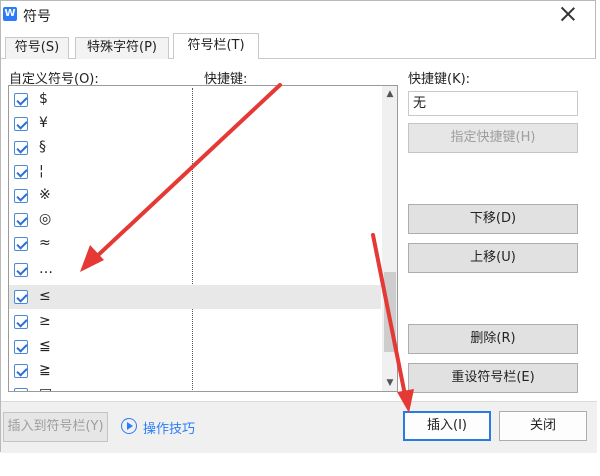 Image resolution: width=600 pixels, height=476 pixels. I want to click on symbol-text: §, so click(42, 147).